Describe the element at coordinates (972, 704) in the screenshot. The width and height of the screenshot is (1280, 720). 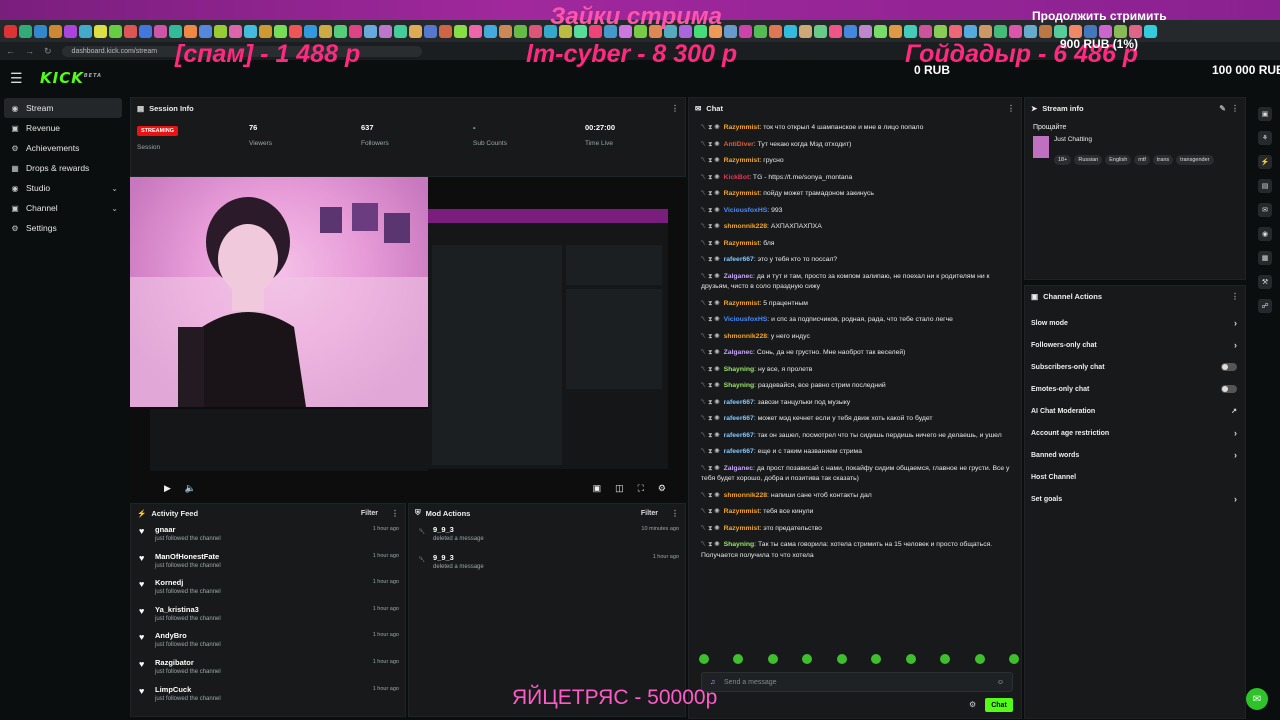
I see `chat-settings-icon: ⚙` at that location.